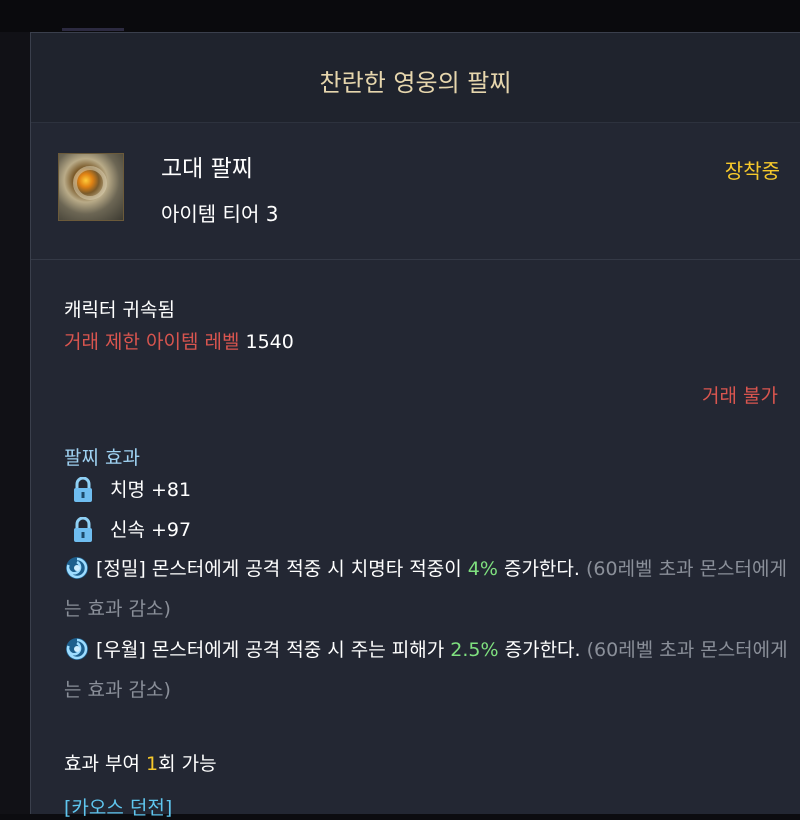 The height and width of the screenshot is (820, 800). Describe the element at coordinates (118, 806) in the screenshot. I see `chaos-dungeon-link: [카오스 던전]` at that location.